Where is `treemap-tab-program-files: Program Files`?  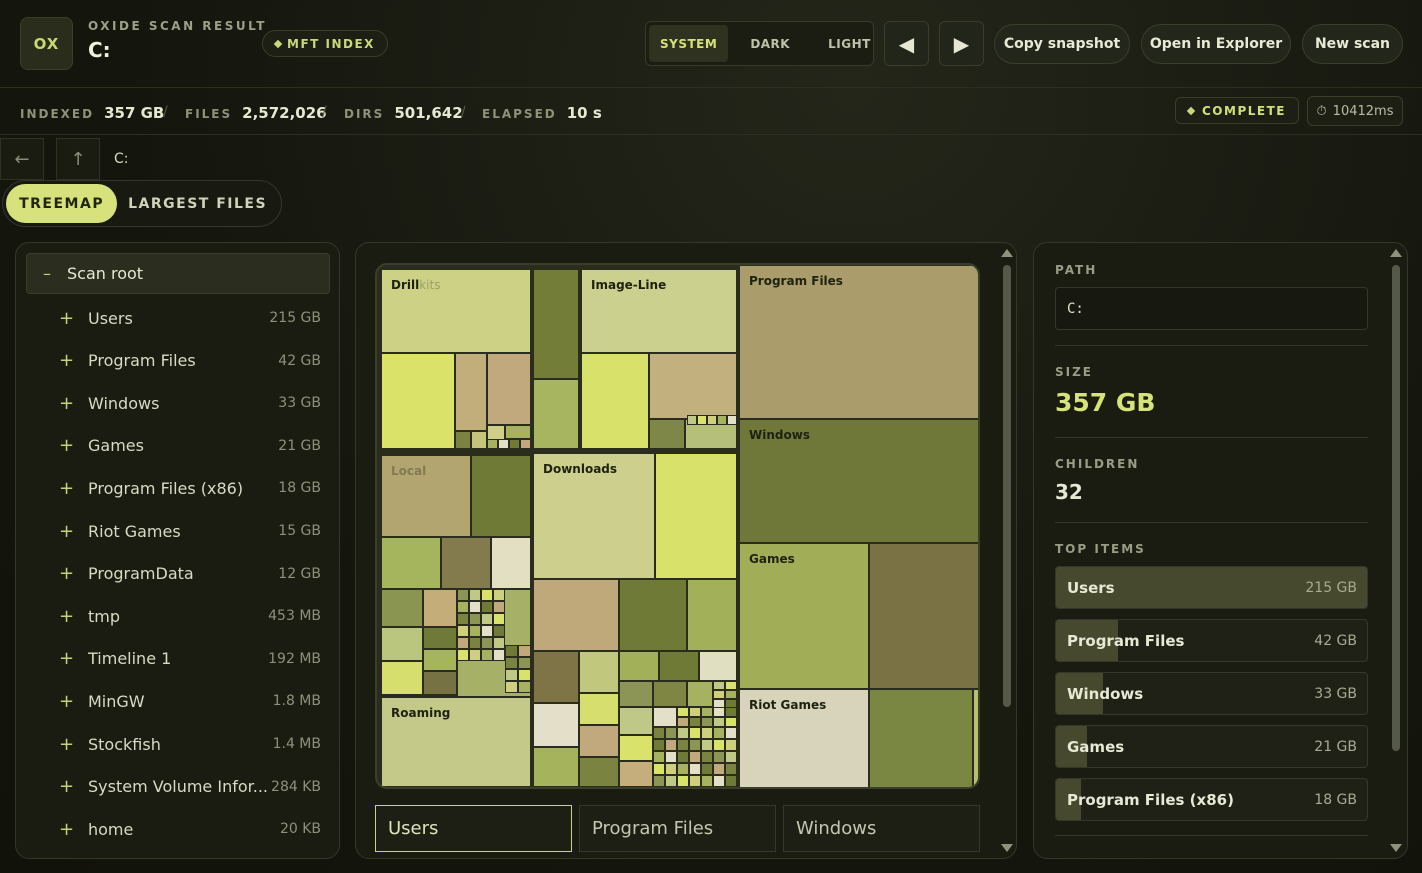 treemap-tab-program-files: Program Files is located at coordinates (677, 828).